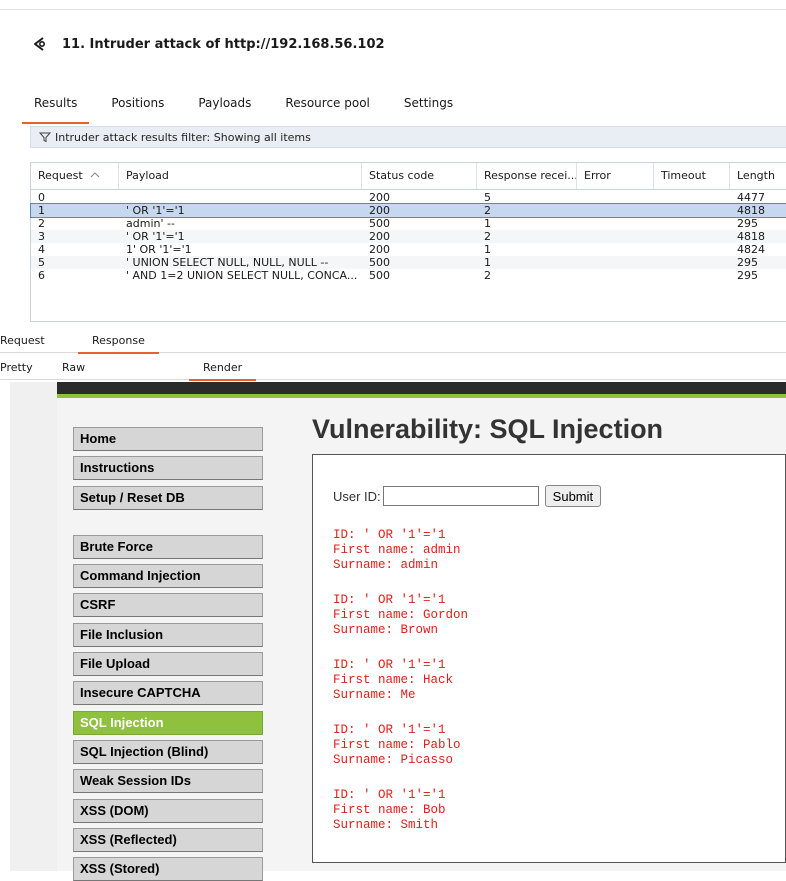 This screenshot has width=786, height=881. Describe the element at coordinates (168, 664) in the screenshot. I see `menu-file-upload: File Upload` at that location.